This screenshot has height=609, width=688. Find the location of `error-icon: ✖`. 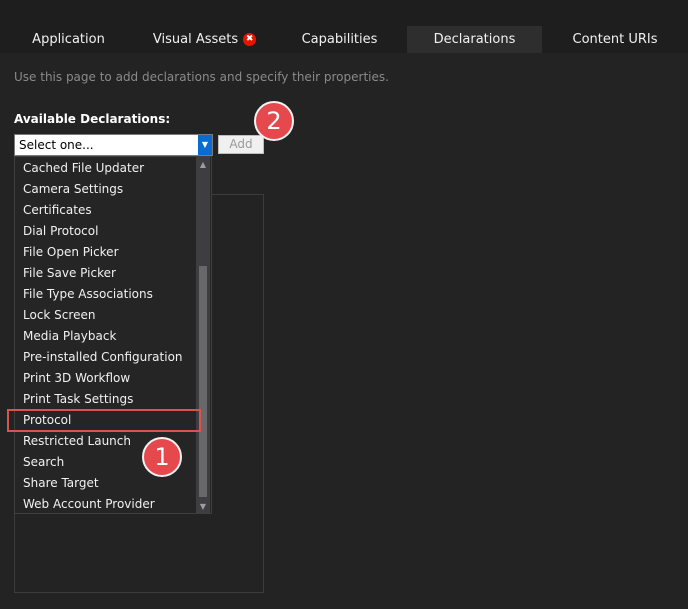

error-icon: ✖ is located at coordinates (250, 39).